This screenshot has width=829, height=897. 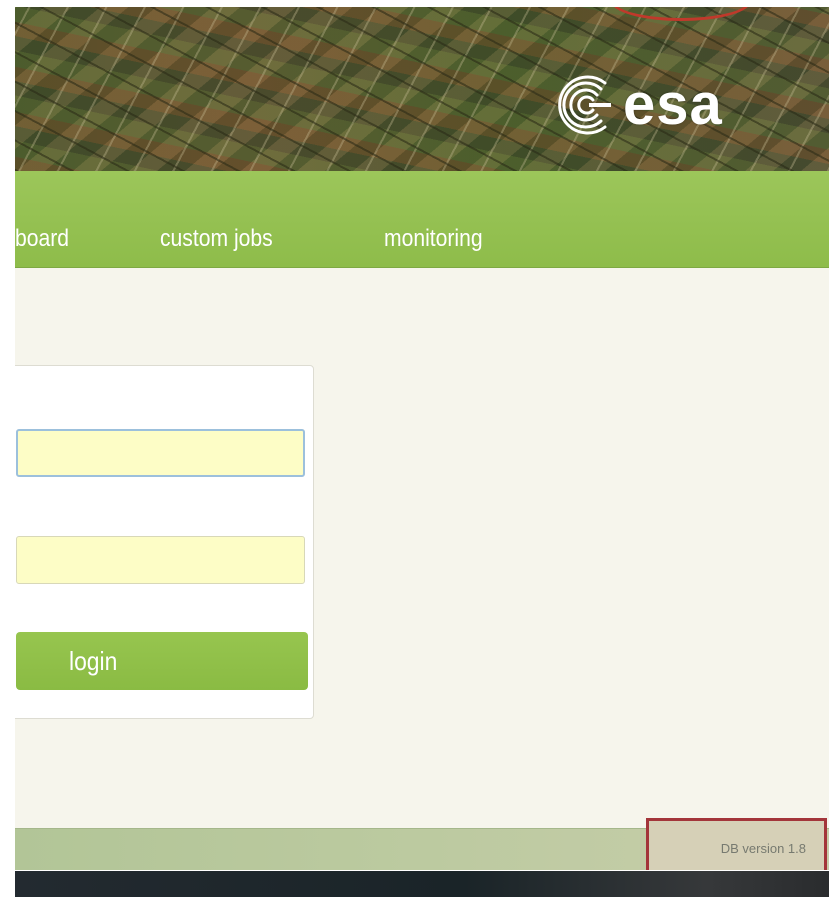 I want to click on brand-name: esa, so click(x=673, y=104).